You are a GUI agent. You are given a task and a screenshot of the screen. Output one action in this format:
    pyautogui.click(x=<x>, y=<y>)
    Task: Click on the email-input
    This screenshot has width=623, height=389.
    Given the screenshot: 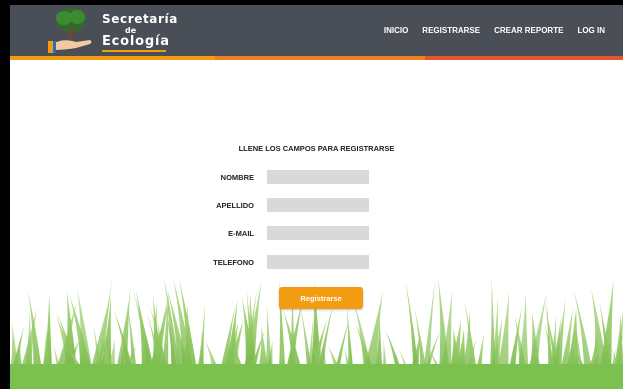 What is the action you would take?
    pyautogui.click(x=318, y=233)
    